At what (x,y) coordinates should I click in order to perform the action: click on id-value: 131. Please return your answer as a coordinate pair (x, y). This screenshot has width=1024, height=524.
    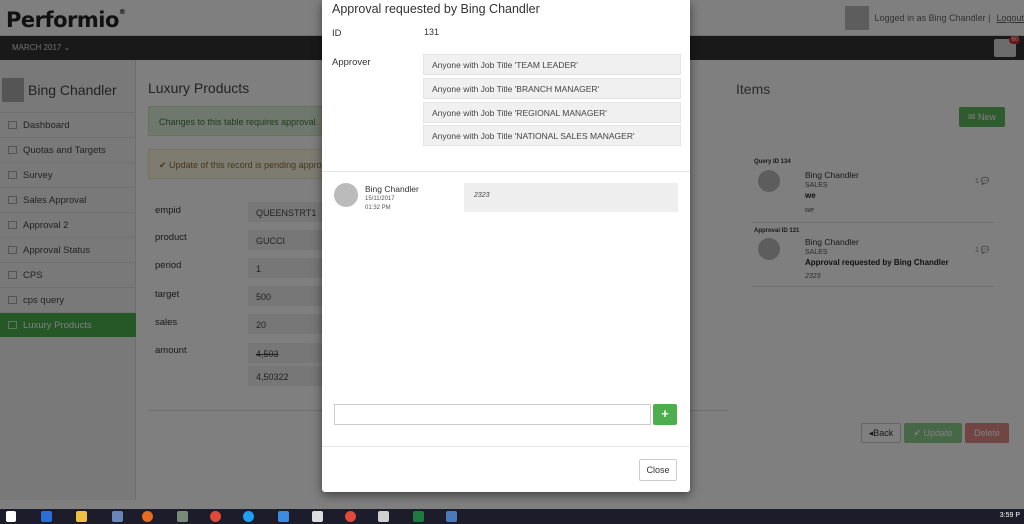
    Looking at the image, I should click on (432, 32).